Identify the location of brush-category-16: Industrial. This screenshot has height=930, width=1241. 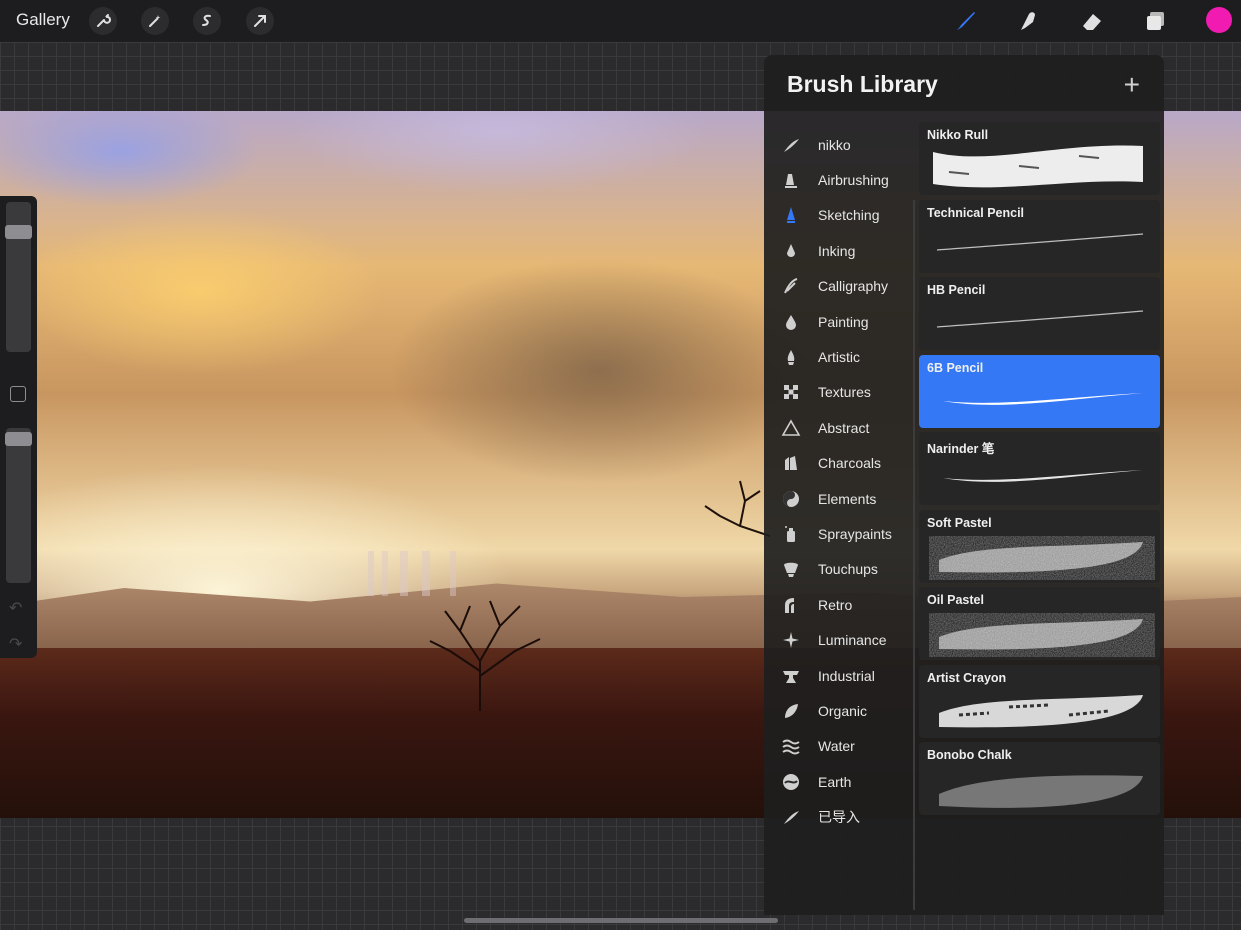
(839, 675).